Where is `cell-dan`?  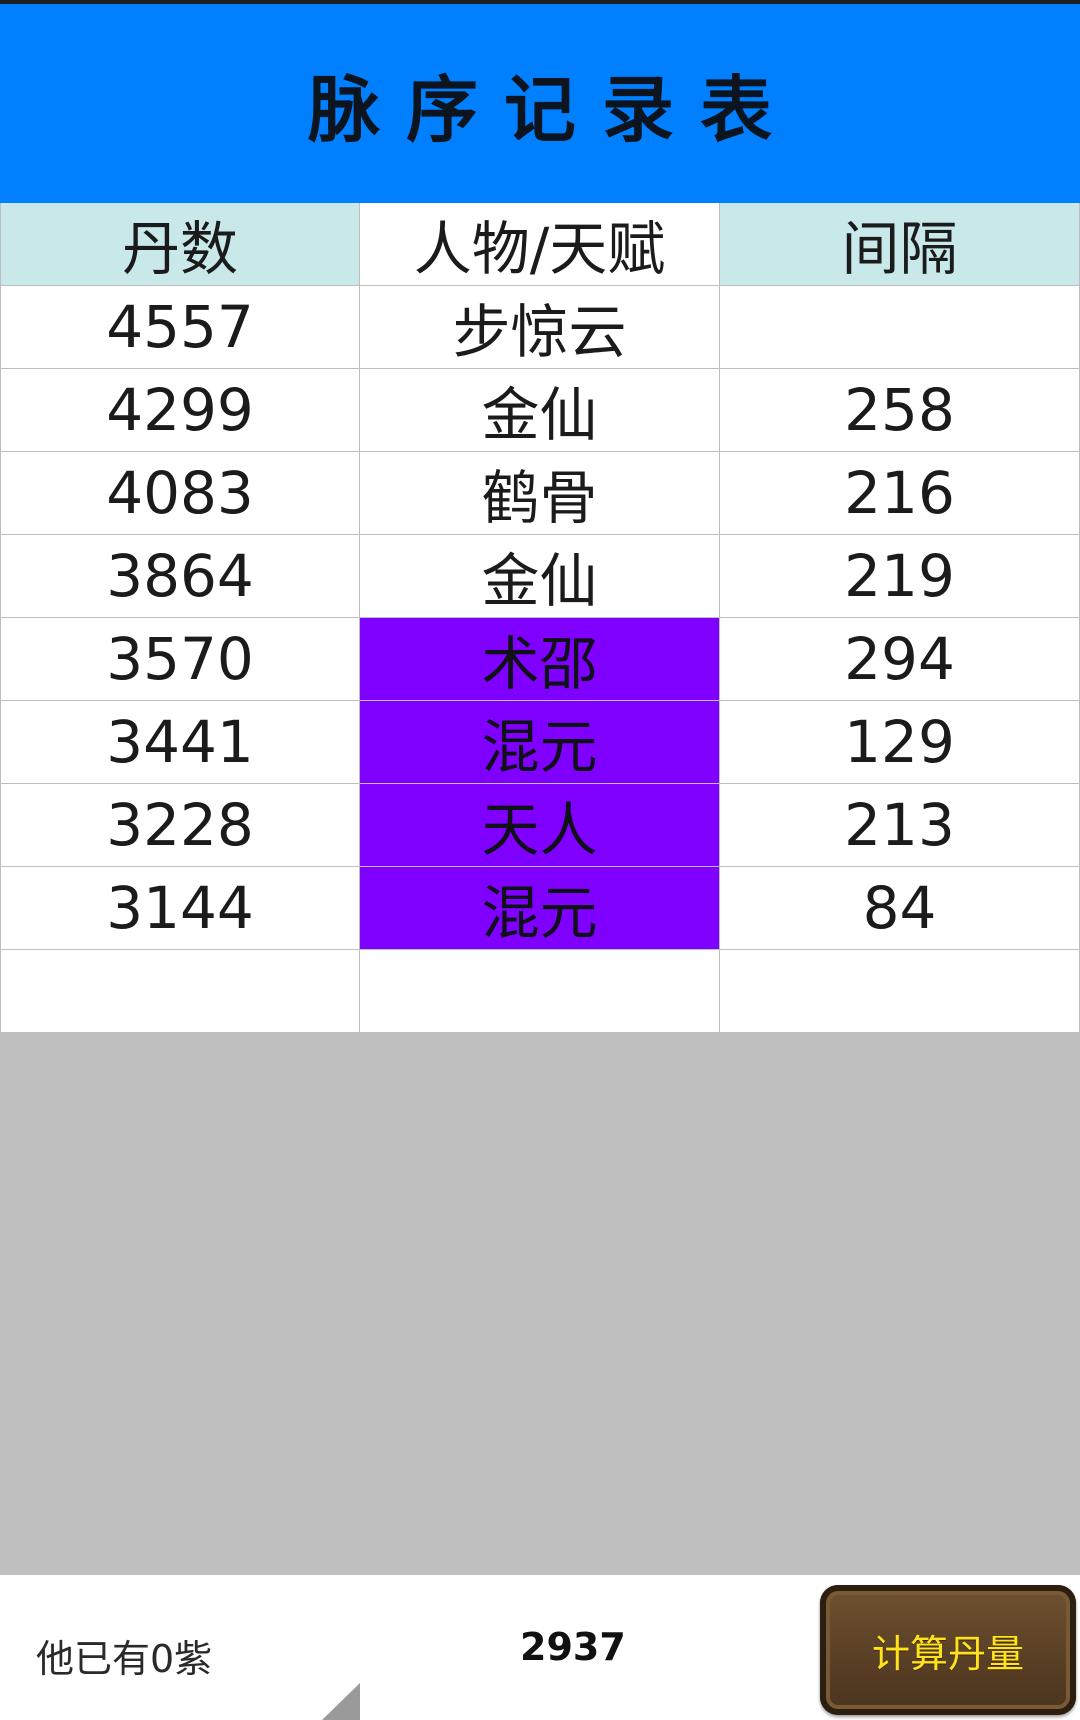 cell-dan is located at coordinates (180, 991).